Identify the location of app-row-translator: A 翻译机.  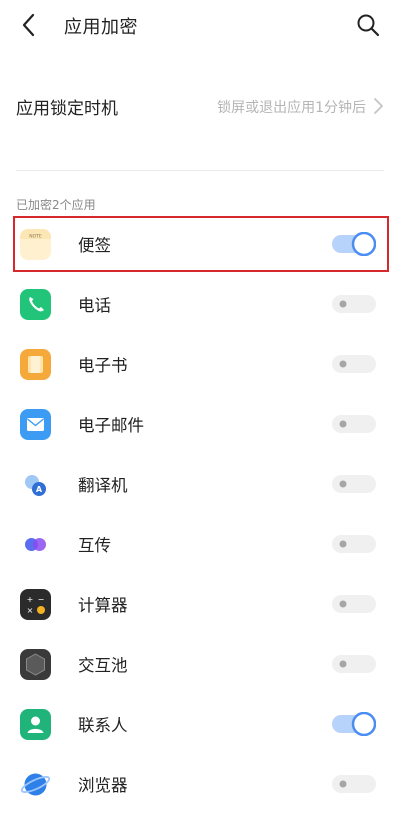
(200, 488).